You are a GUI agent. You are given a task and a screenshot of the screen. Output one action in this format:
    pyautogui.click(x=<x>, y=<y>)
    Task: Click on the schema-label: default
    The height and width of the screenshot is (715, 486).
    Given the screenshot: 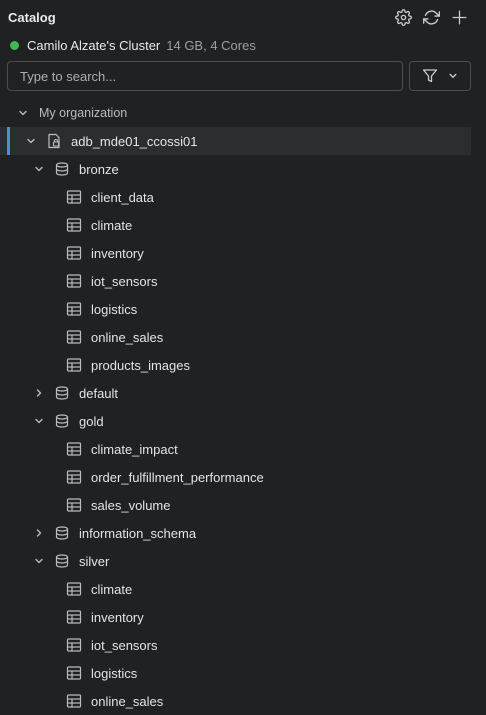 What is the action you would take?
    pyautogui.click(x=99, y=393)
    